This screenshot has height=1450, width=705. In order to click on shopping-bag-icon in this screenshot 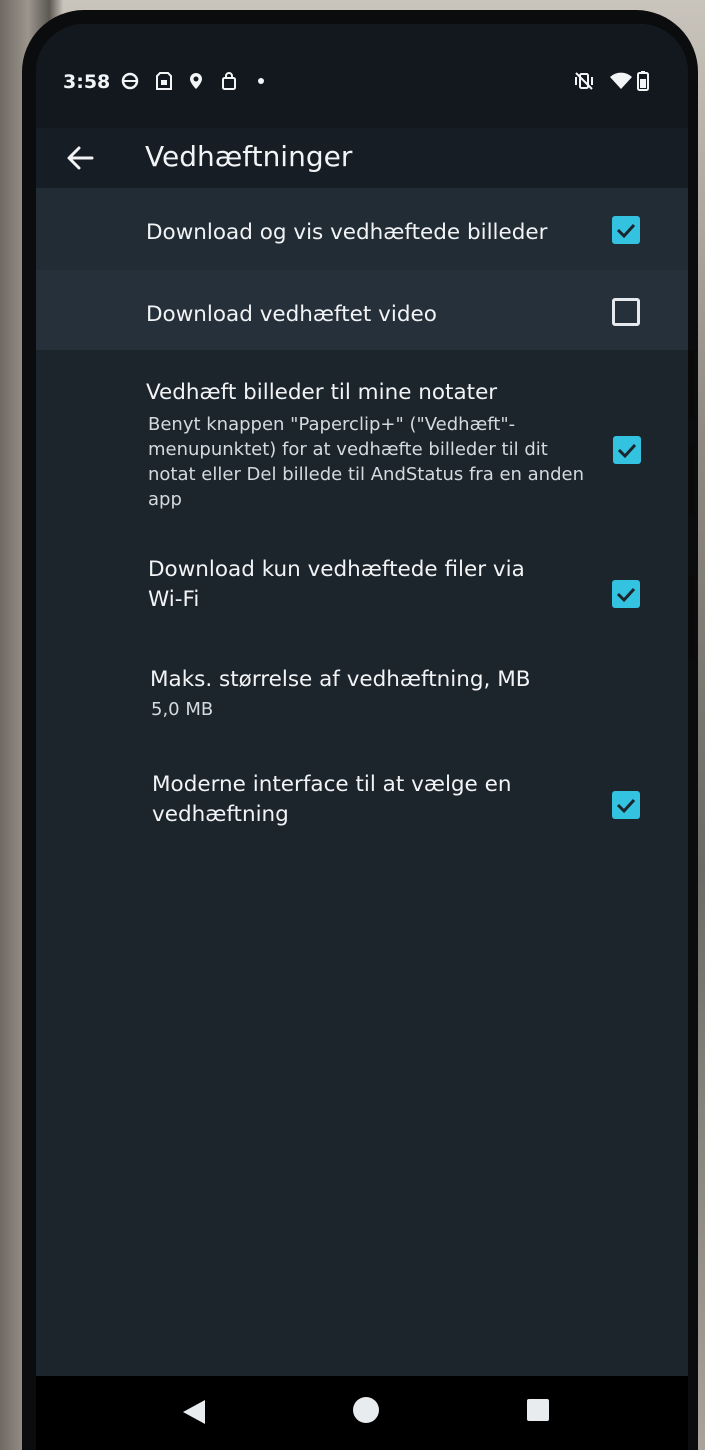, I will do `click(229, 81)`.